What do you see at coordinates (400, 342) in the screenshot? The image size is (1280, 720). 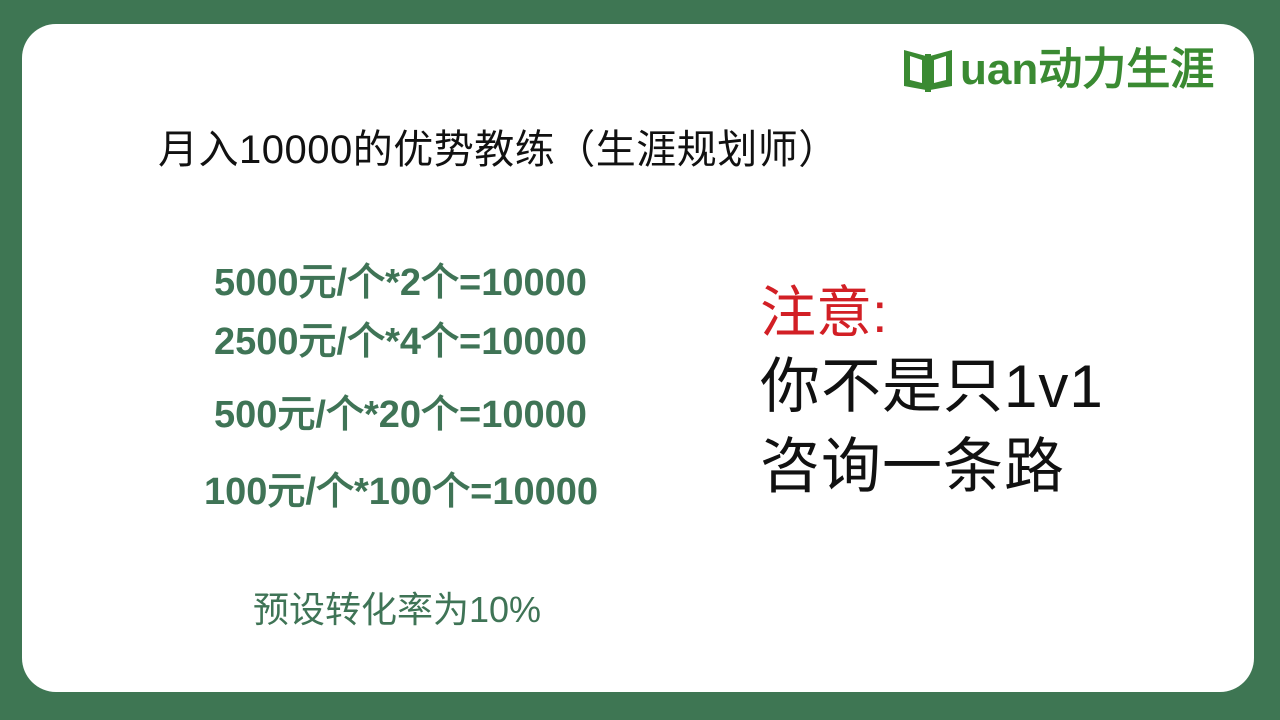 I see `equation-2: 2500元/个*4个=10000` at bounding box center [400, 342].